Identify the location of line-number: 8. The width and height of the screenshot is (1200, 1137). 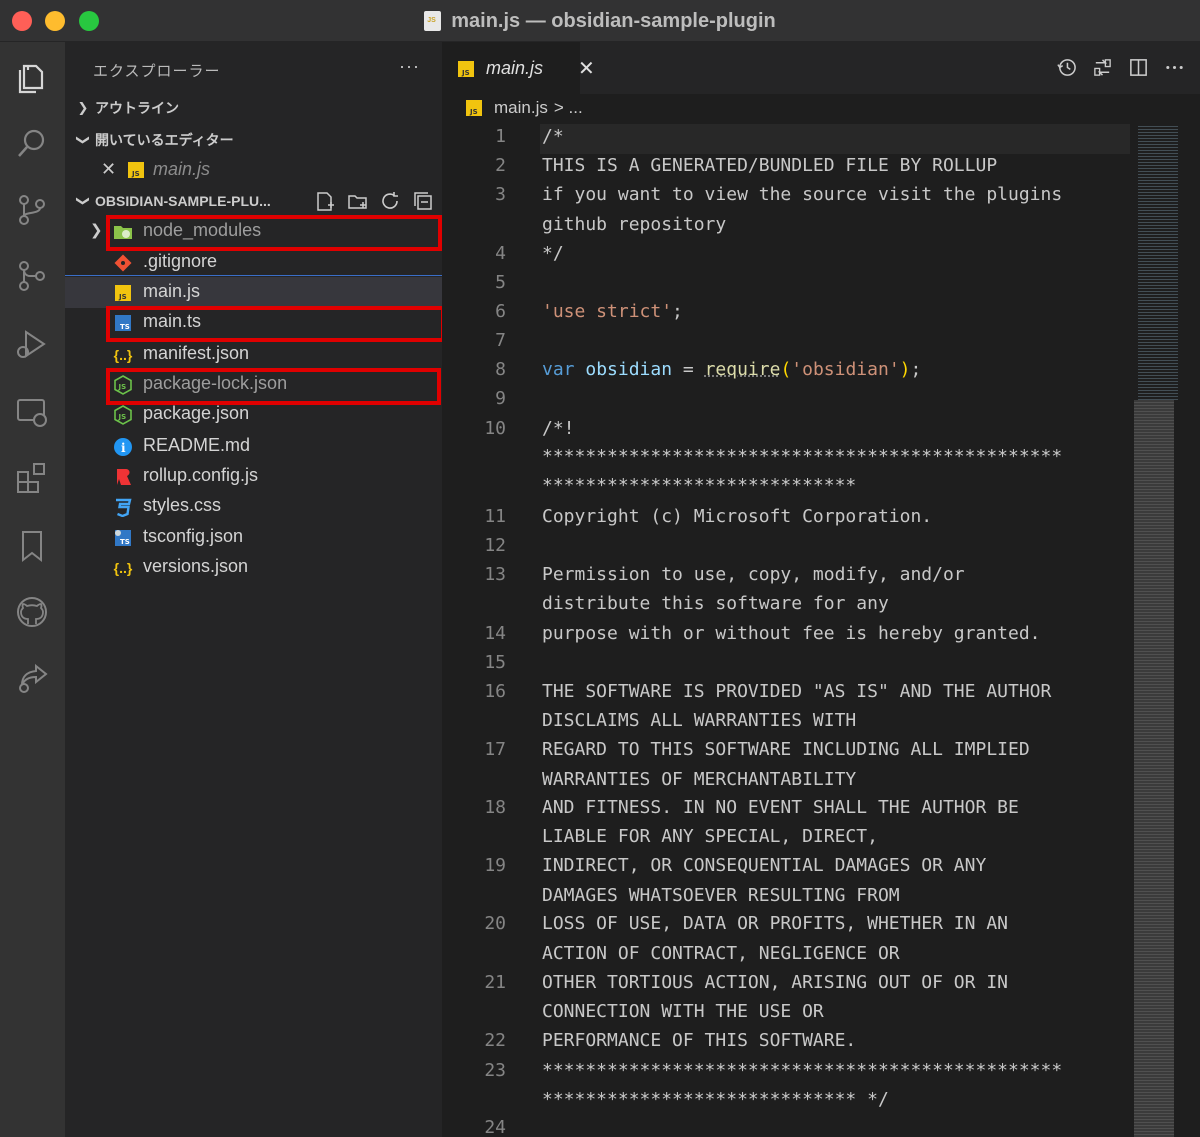
(474, 369).